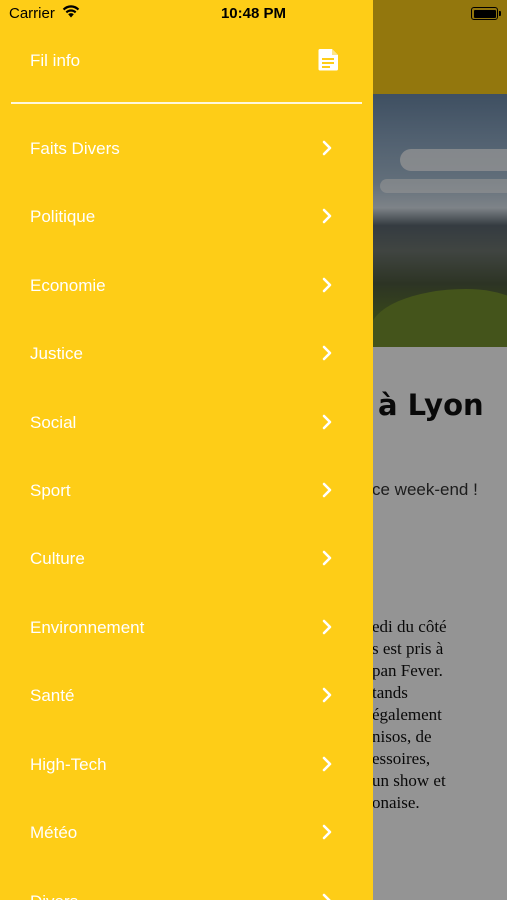  Describe the element at coordinates (55, 61) in the screenshot. I see `drawer-title: Fil info` at that location.